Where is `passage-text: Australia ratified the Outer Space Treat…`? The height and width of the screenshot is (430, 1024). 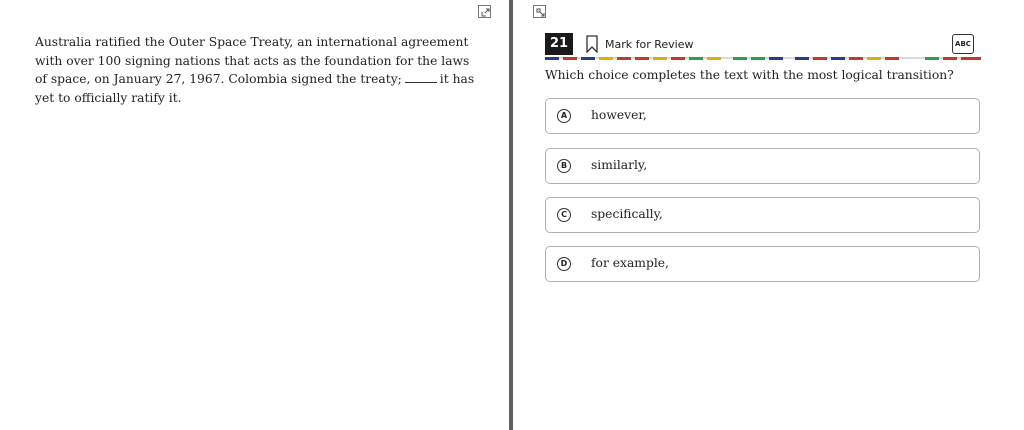
passage-text: Australia ratified the Outer Space Treat… is located at coordinates (257, 70).